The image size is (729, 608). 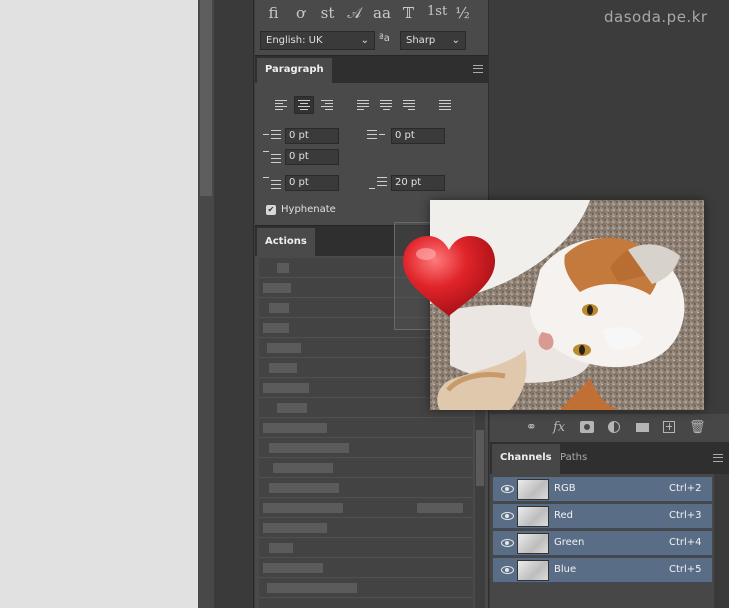 What do you see at coordinates (312, 157) in the screenshot?
I see `indent-first-line-field: 0 pt` at bounding box center [312, 157].